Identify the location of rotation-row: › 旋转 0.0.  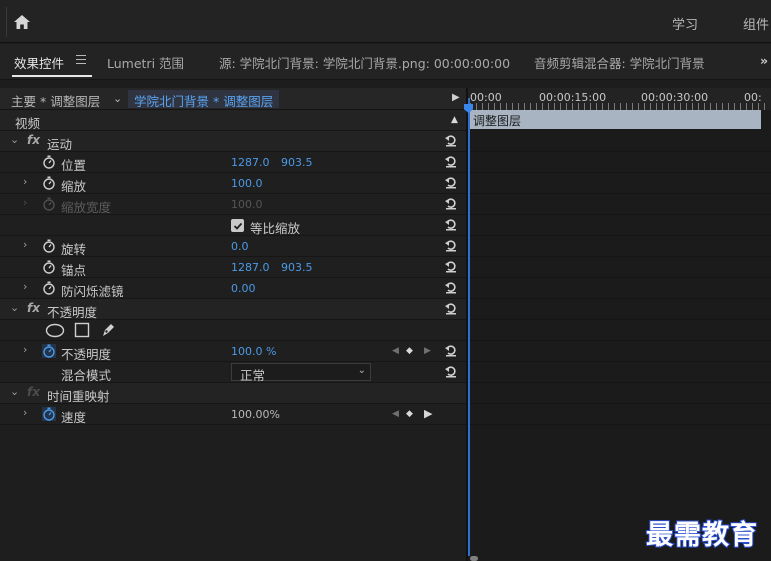
(233, 246).